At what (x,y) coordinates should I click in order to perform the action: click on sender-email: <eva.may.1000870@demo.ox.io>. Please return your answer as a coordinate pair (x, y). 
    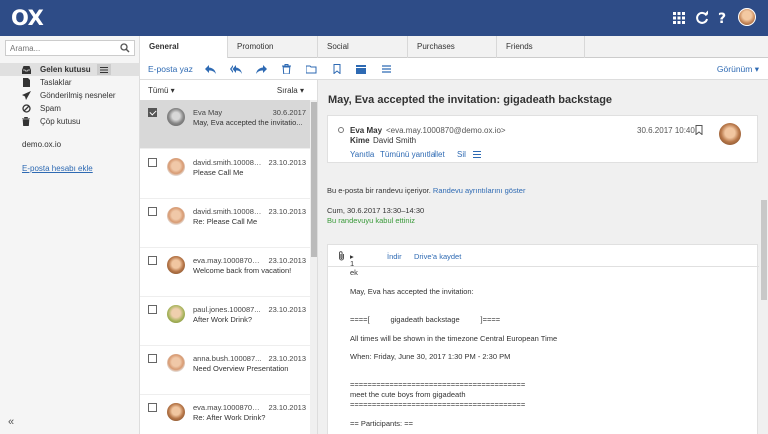
    Looking at the image, I should click on (446, 130).